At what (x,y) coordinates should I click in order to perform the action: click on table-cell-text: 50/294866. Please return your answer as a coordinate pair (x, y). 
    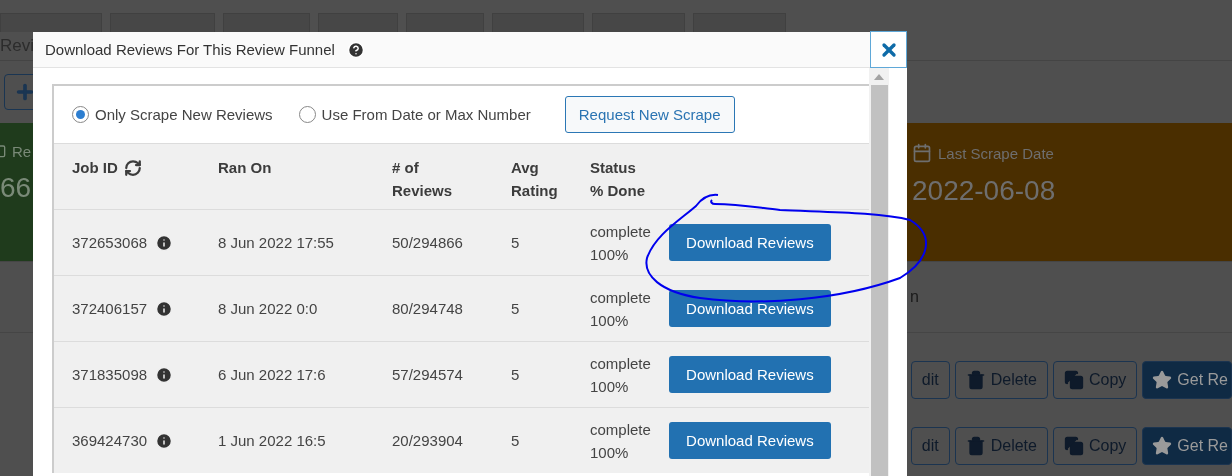
    Looking at the image, I should click on (427, 243).